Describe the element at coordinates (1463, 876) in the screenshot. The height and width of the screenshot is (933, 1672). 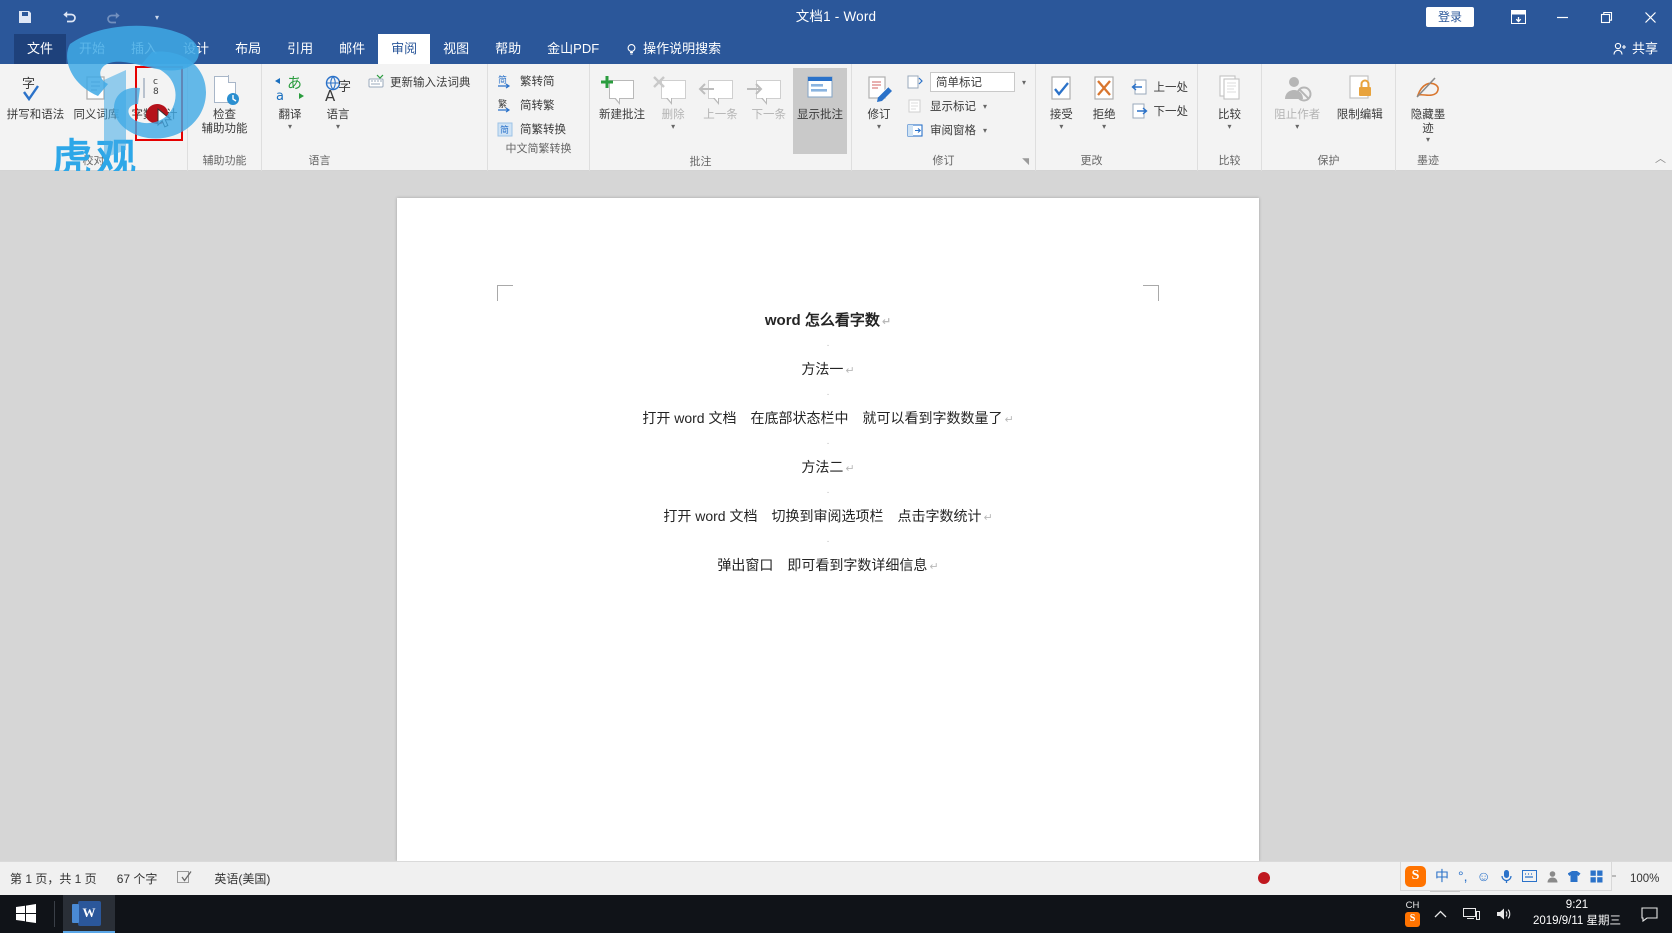
I see `traditional-toggle-icon: °,` at that location.